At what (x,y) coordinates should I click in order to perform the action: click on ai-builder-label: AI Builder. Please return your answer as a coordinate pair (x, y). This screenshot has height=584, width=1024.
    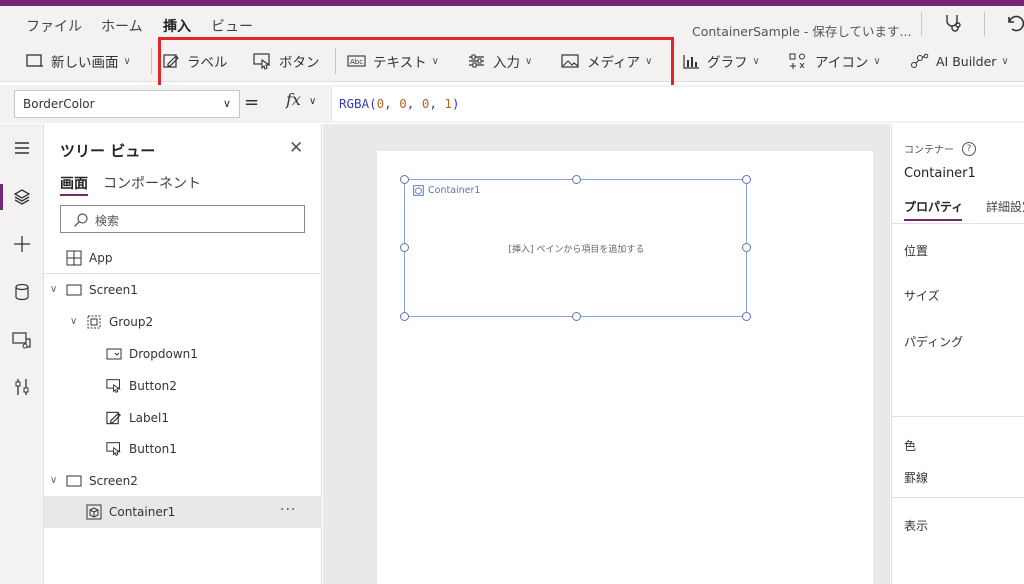
    Looking at the image, I should click on (966, 61).